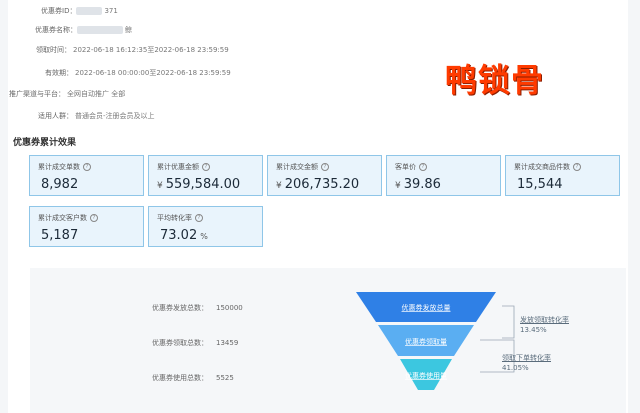 Image resolution: width=640 pixels, height=413 pixels. Describe the element at coordinates (96, 94) in the screenshot. I see `channel-value: 全网自动推广 全部` at that location.